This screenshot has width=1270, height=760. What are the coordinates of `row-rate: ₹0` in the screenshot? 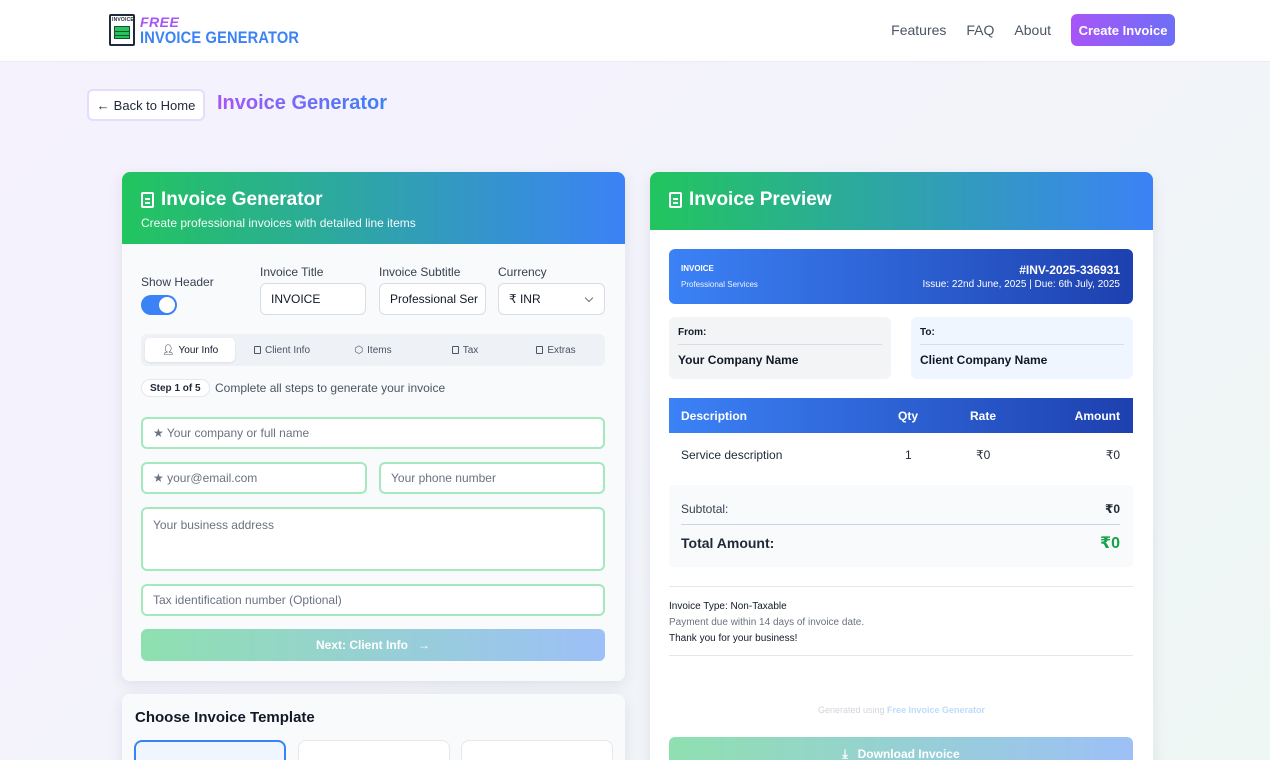 It's located at (983, 455).